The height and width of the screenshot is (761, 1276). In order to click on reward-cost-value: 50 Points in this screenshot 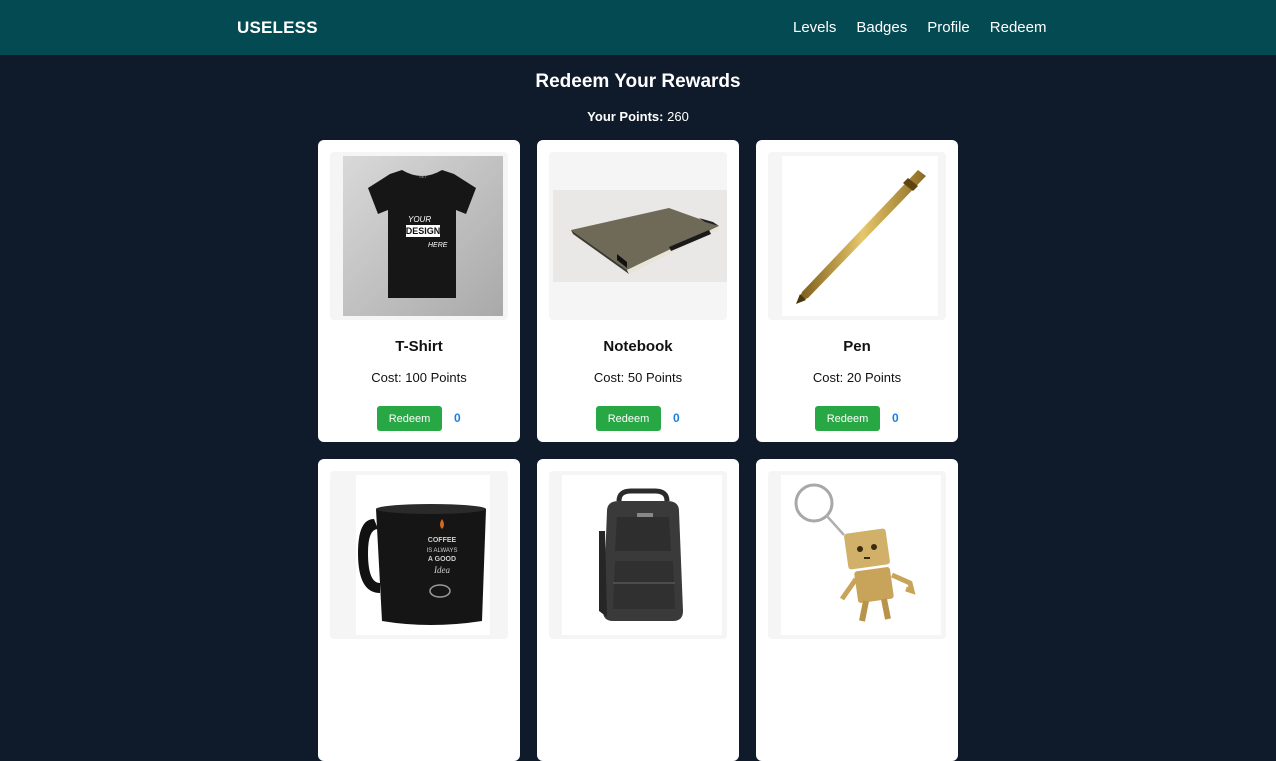, I will do `click(655, 377)`.